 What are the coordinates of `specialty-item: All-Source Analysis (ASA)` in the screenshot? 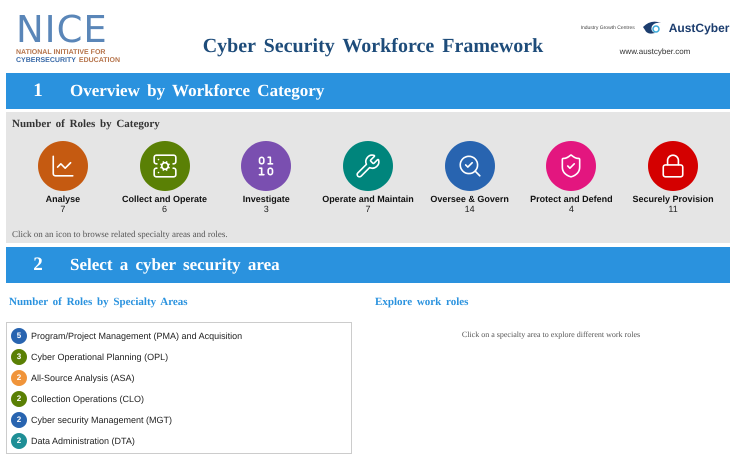 It's located at (83, 377).